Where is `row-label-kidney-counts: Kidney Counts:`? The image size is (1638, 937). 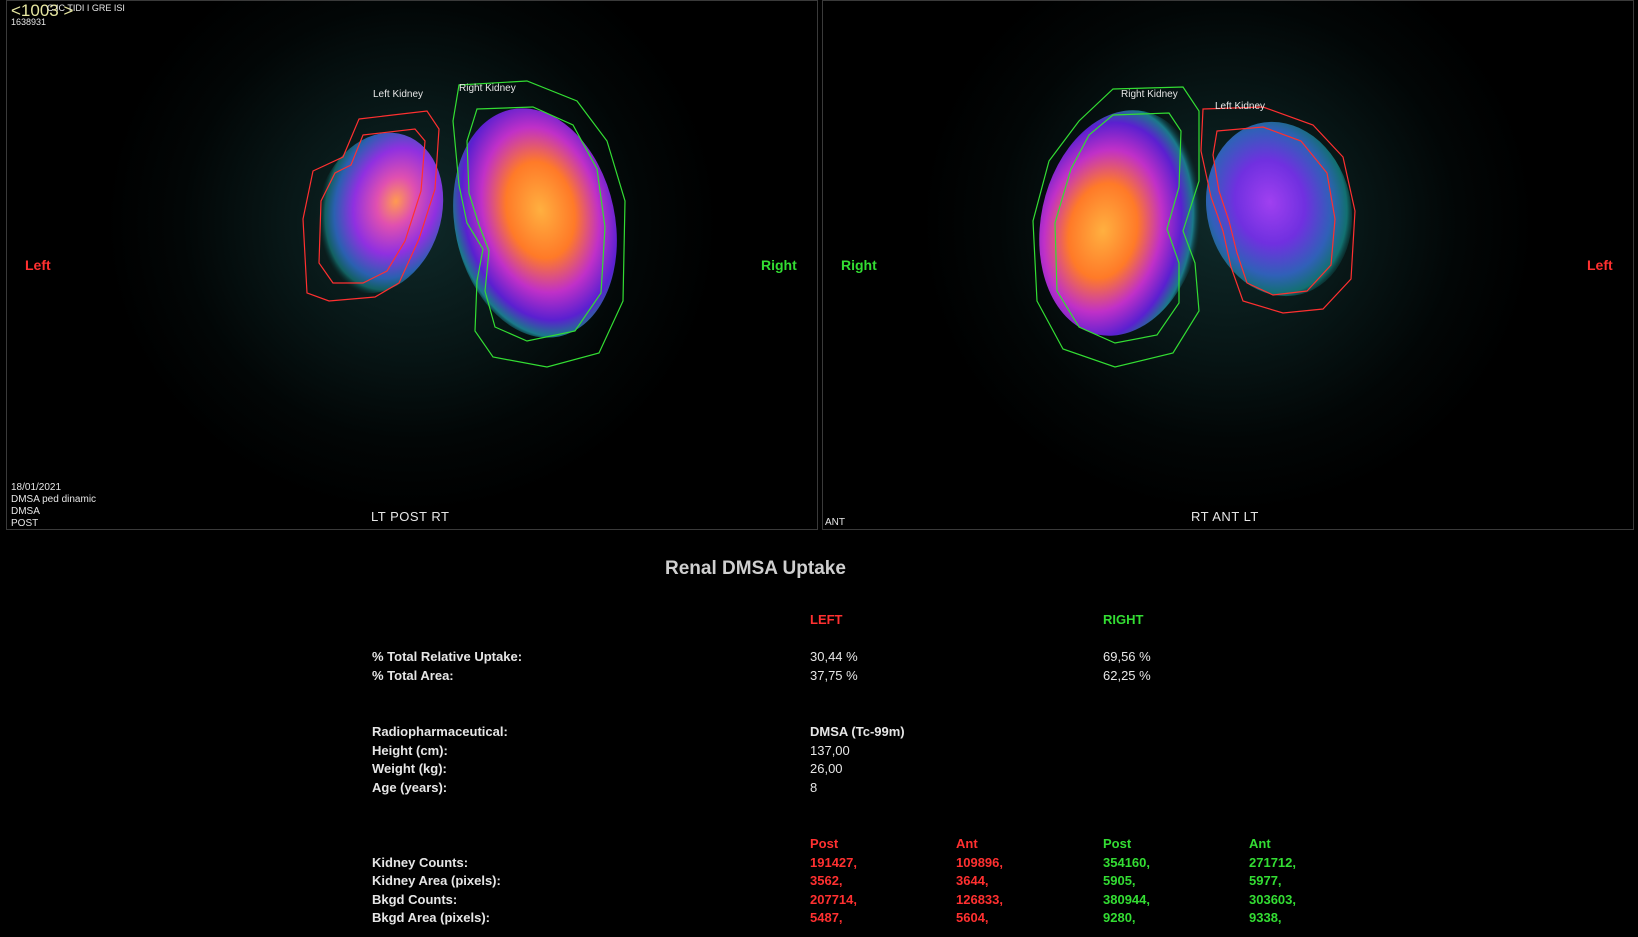
row-label-kidney-counts: Kidney Counts: is located at coordinates (420, 862).